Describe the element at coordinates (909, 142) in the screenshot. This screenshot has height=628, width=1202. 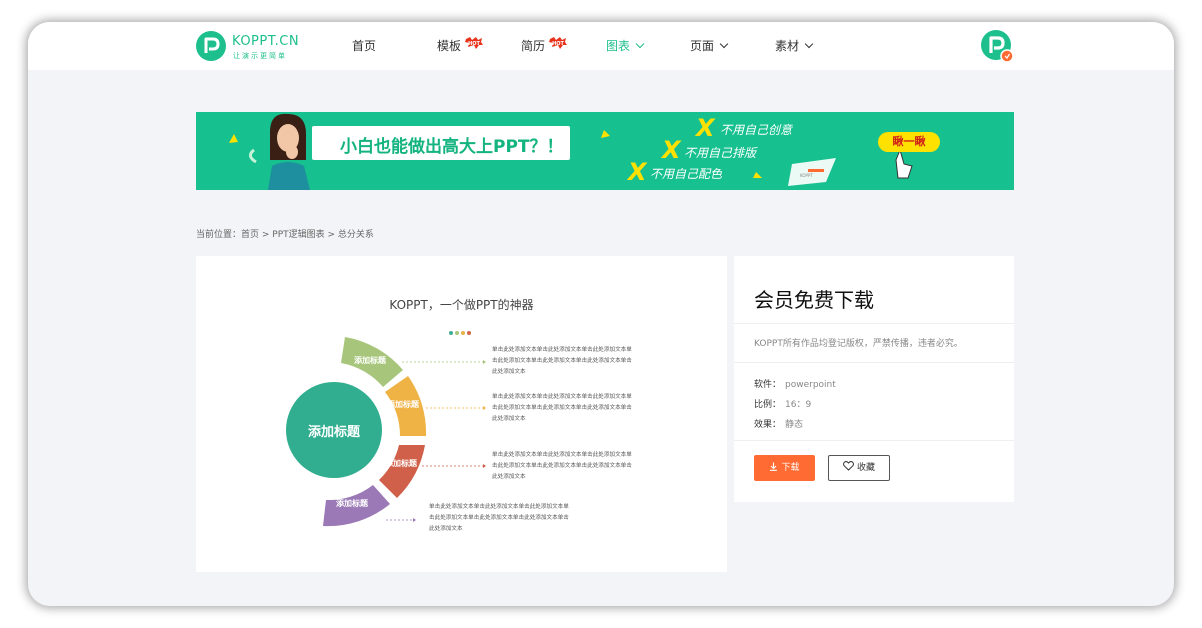
I see `banner-cta-button: 瞅一瞅` at that location.